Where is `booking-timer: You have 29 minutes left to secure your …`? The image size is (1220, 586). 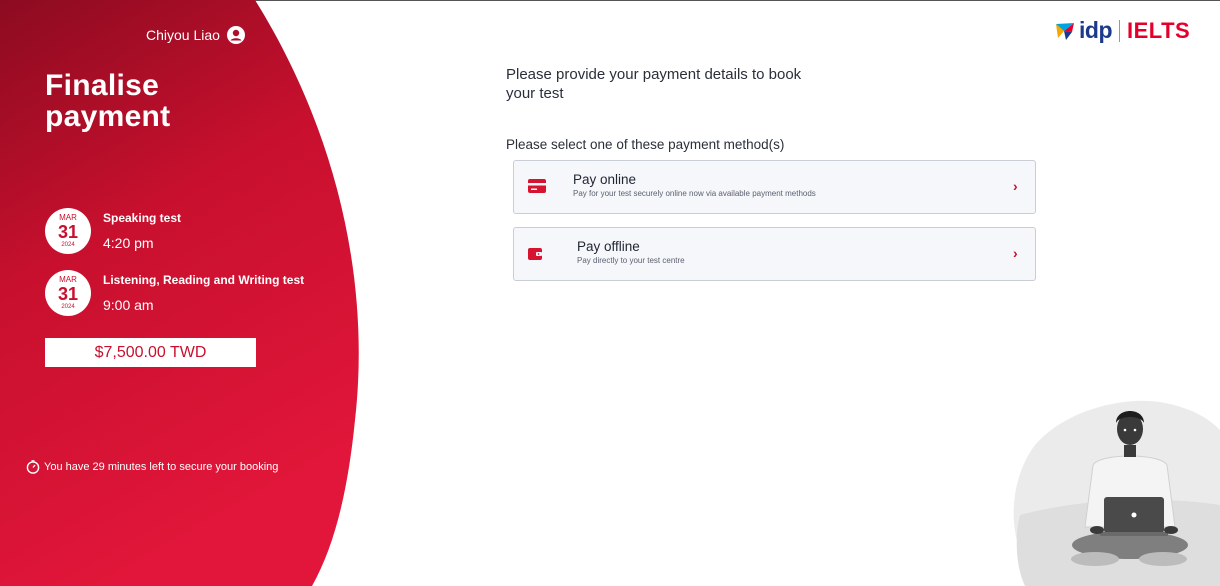 booking-timer: You have 29 minutes left to secure your … is located at coordinates (152, 467).